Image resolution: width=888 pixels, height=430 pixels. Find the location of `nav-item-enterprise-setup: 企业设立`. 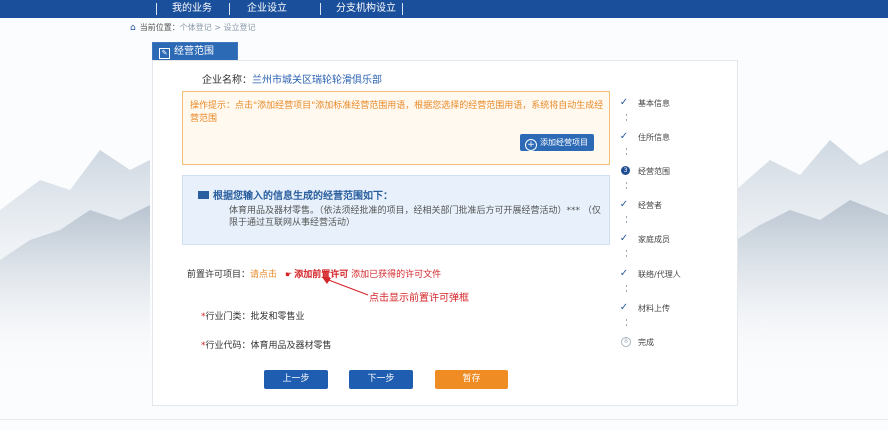

nav-item-enterprise-setup: 企业设立 is located at coordinates (267, 9).